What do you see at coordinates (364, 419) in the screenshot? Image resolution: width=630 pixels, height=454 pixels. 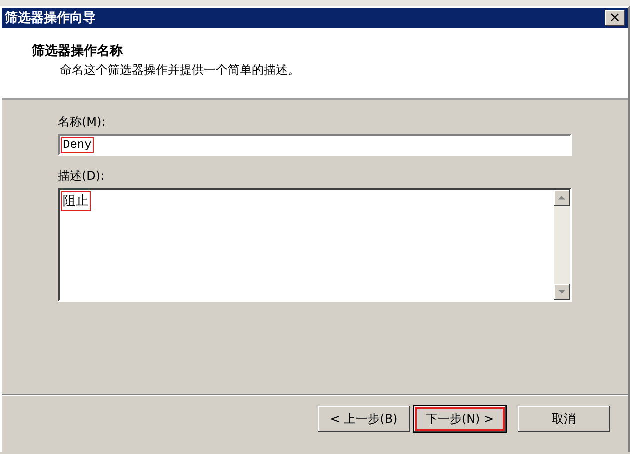 I see `wizard-button: < 上一步(B)` at bounding box center [364, 419].